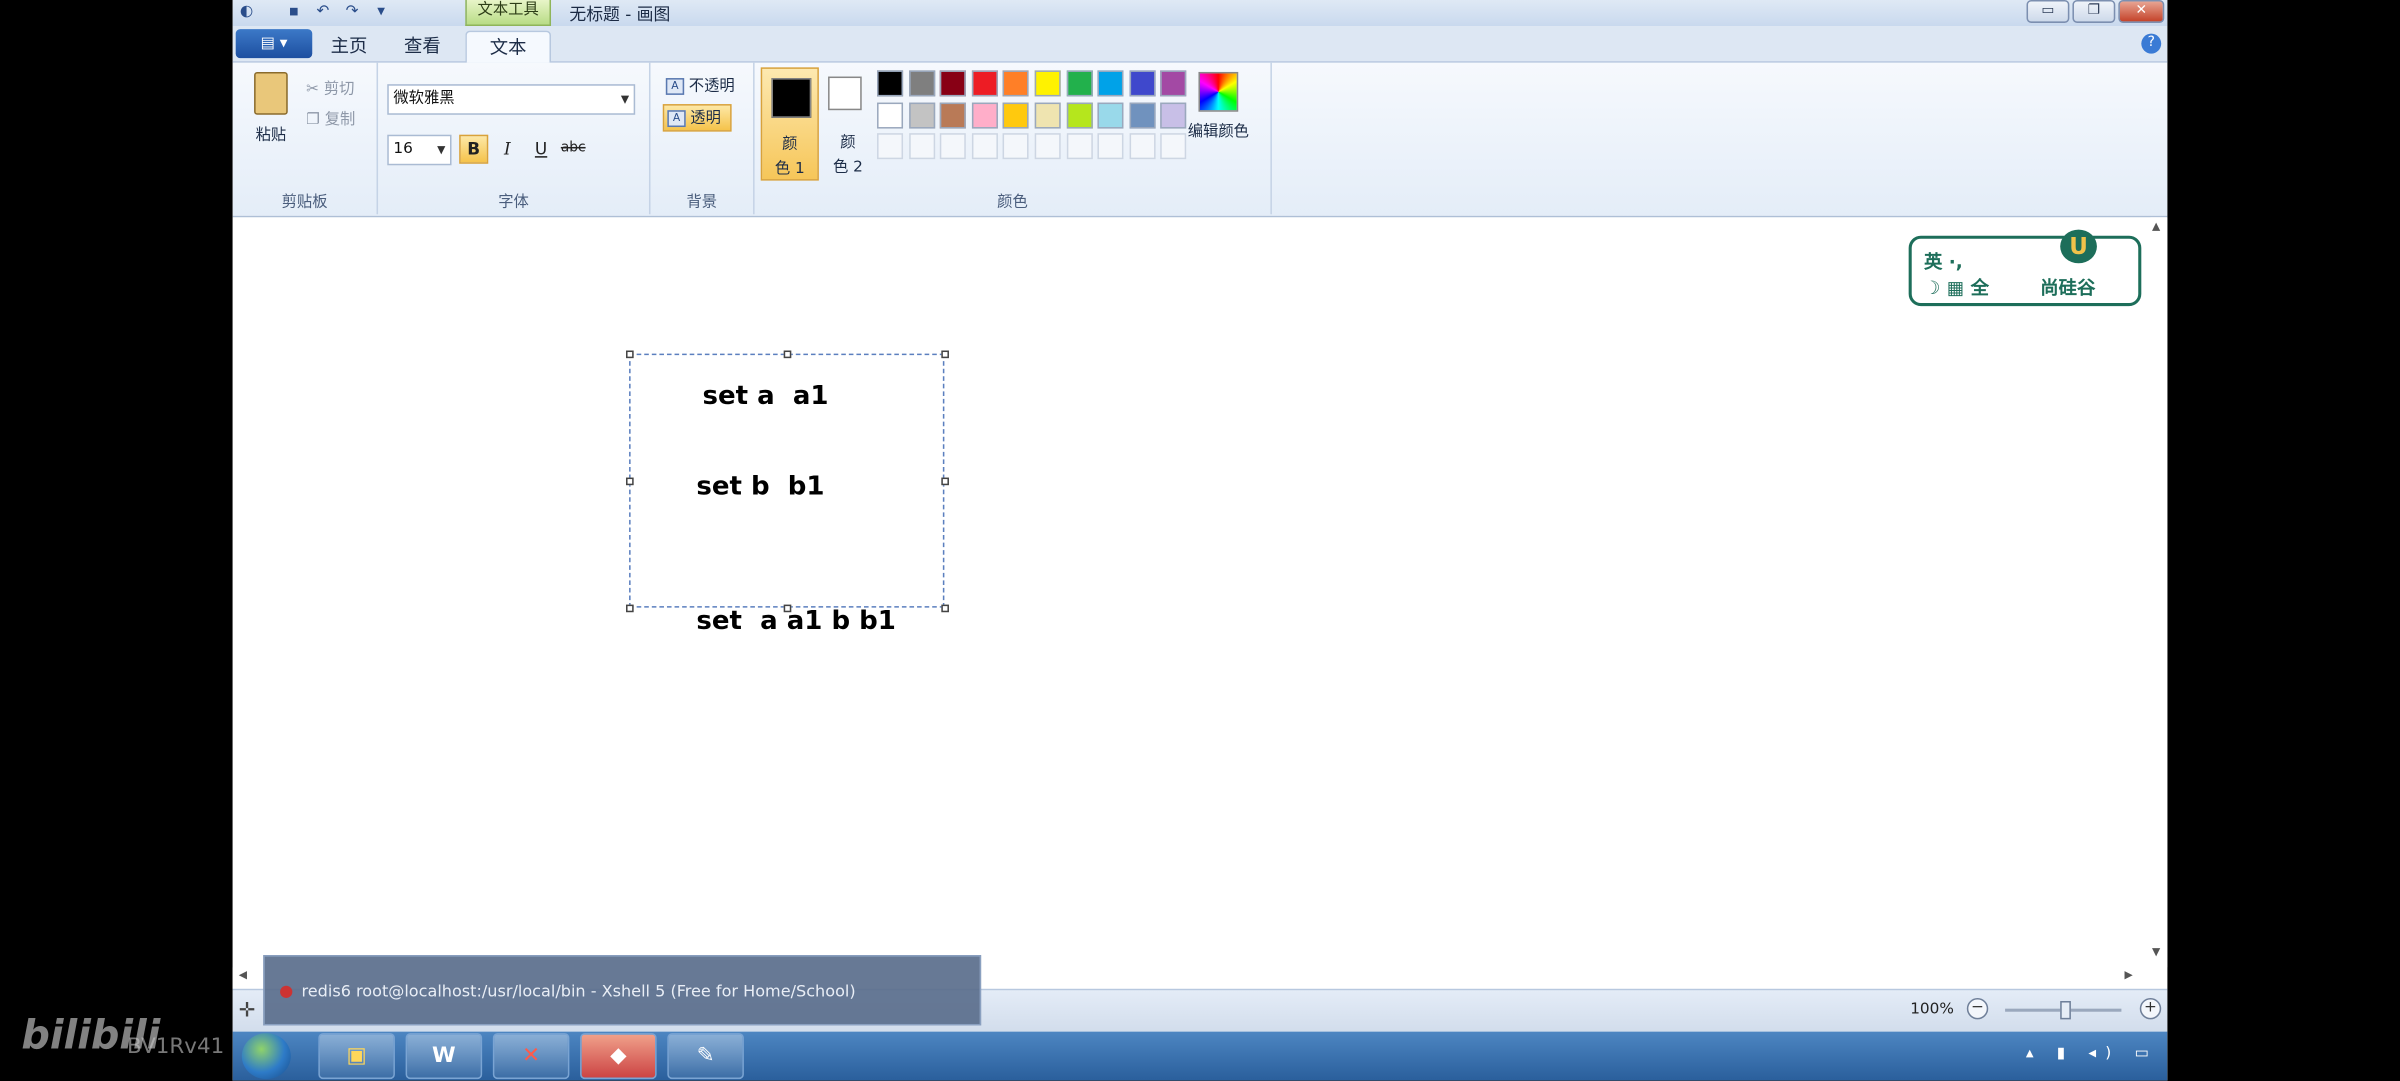  What do you see at coordinates (422, 47) in the screenshot?
I see `tab-view: 查看` at bounding box center [422, 47].